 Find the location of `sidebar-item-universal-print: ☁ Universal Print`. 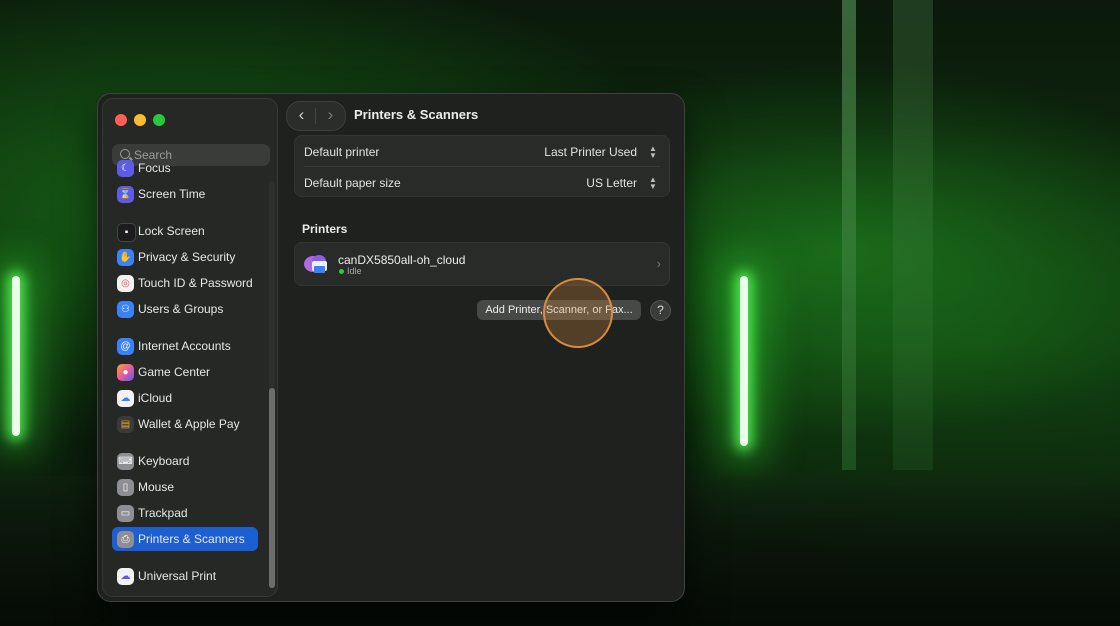

sidebar-item-universal-print: ☁ Universal Print is located at coordinates (185, 576).